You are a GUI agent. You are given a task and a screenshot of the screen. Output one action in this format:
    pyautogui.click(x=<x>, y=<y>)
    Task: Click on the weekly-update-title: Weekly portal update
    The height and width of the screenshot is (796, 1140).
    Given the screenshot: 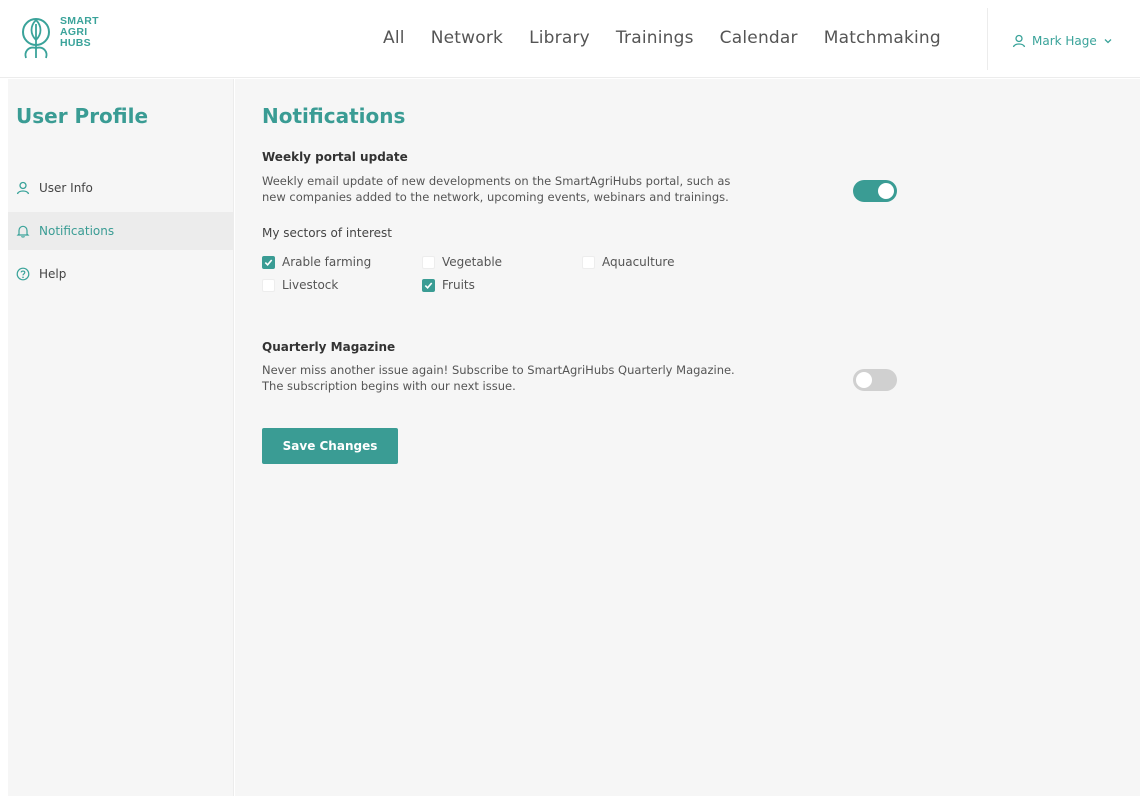 What is the action you would take?
    pyautogui.click(x=335, y=157)
    